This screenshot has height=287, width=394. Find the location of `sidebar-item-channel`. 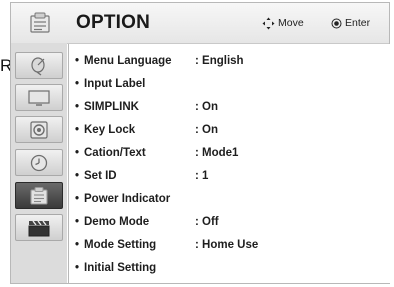

sidebar-item-channel is located at coordinates (39, 65).